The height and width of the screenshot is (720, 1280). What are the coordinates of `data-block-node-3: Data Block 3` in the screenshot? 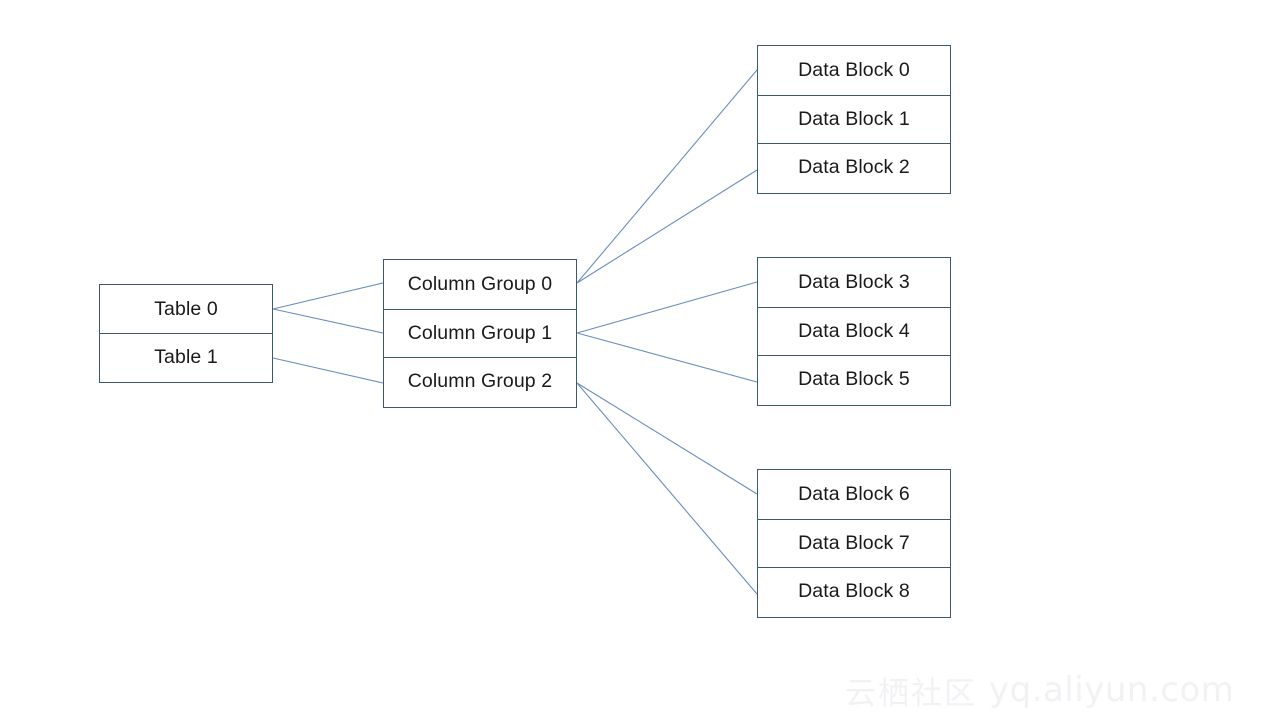 It's located at (854, 282).